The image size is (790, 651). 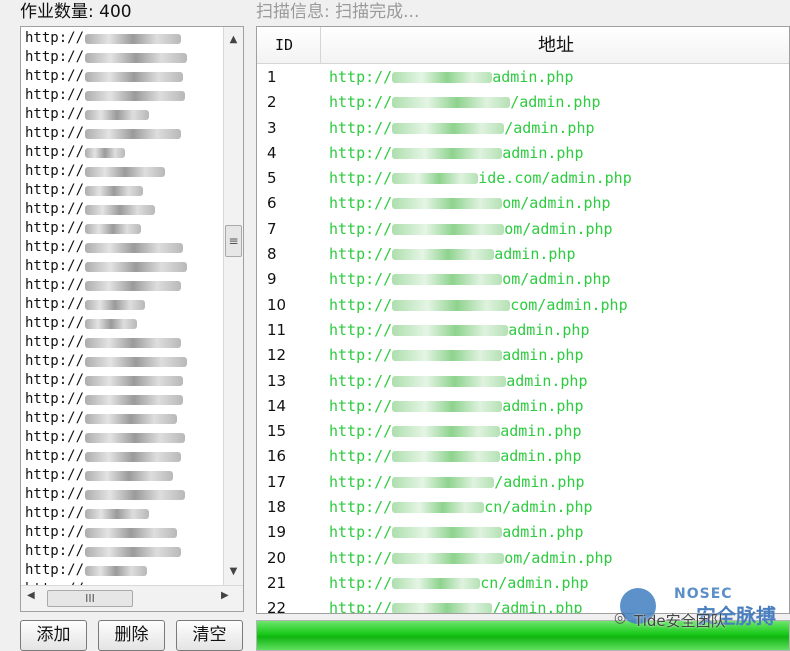 I want to click on cell-id: 17, so click(x=277, y=481).